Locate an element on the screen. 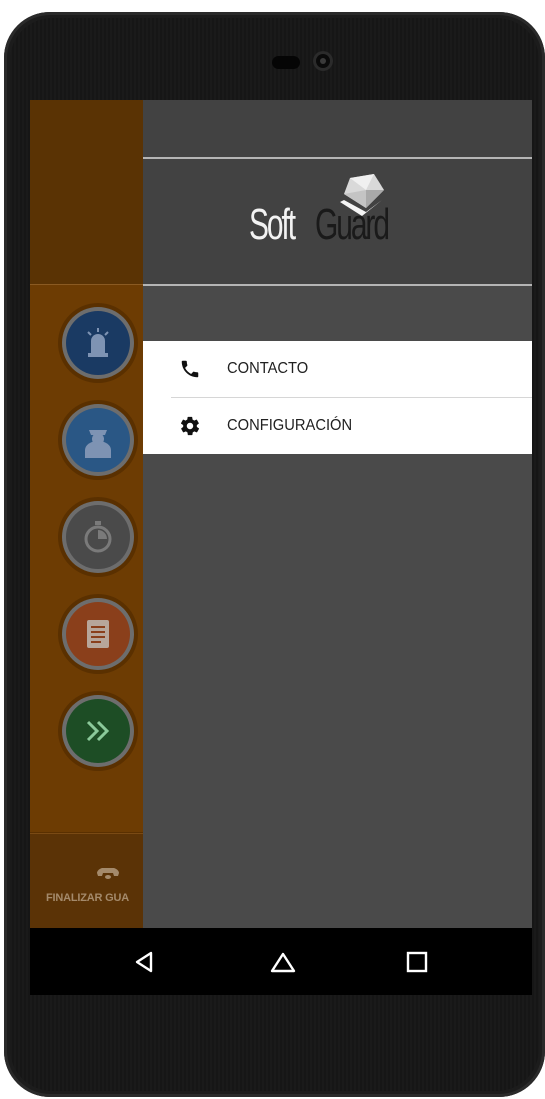 This screenshot has height=1099, width=545. logo-text-guard: Guard is located at coordinates (352, 224).